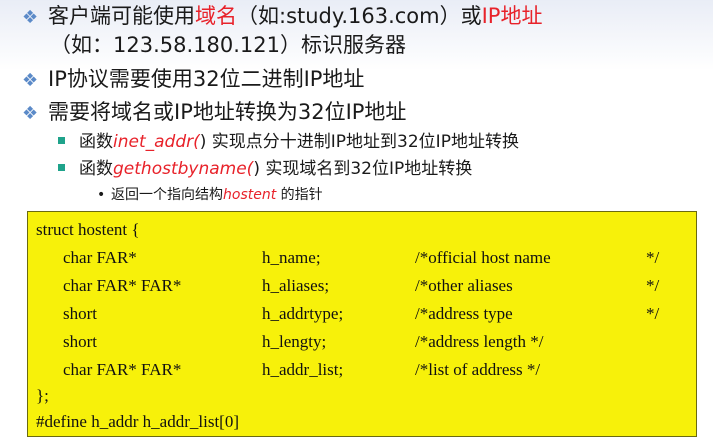 Image resolution: width=713 pixels, height=442 pixels. What do you see at coordinates (479, 341) in the screenshot?
I see `code-comment: /*address length */` at bounding box center [479, 341].